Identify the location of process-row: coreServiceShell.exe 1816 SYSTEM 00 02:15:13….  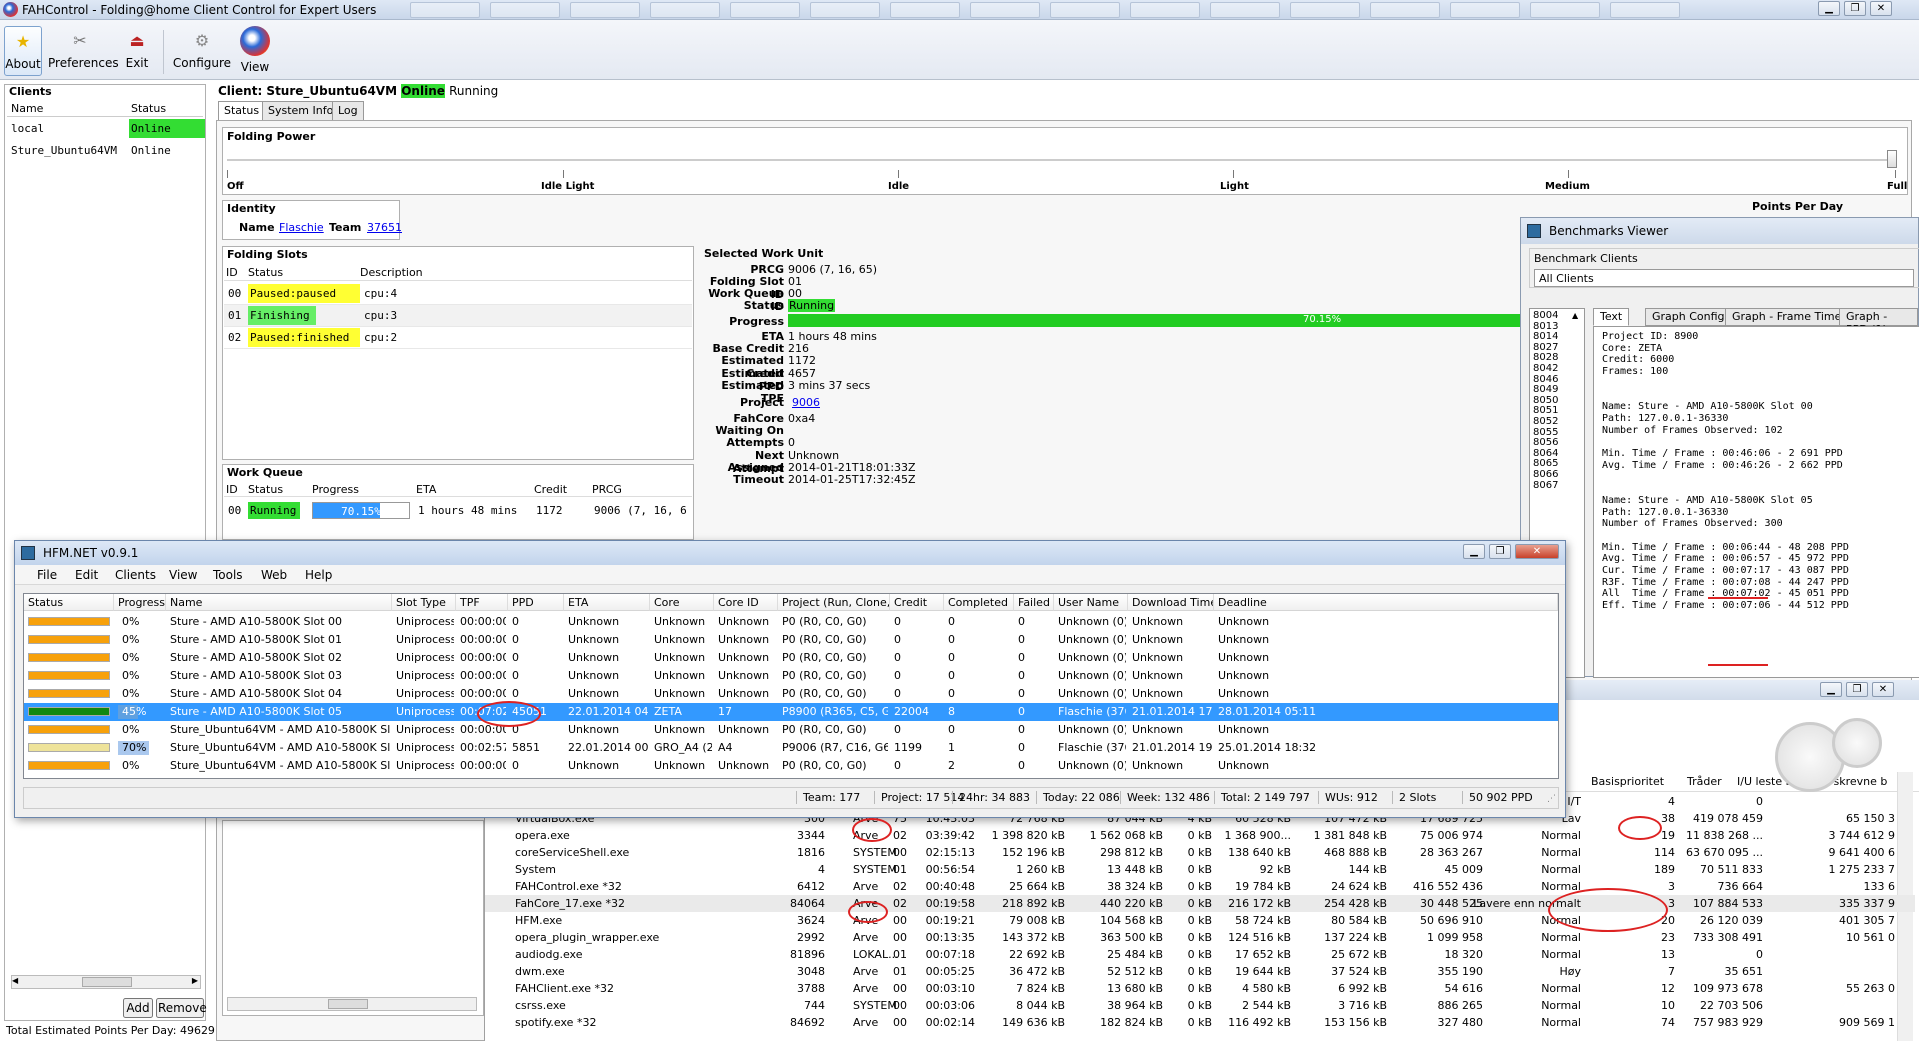
(1200, 852).